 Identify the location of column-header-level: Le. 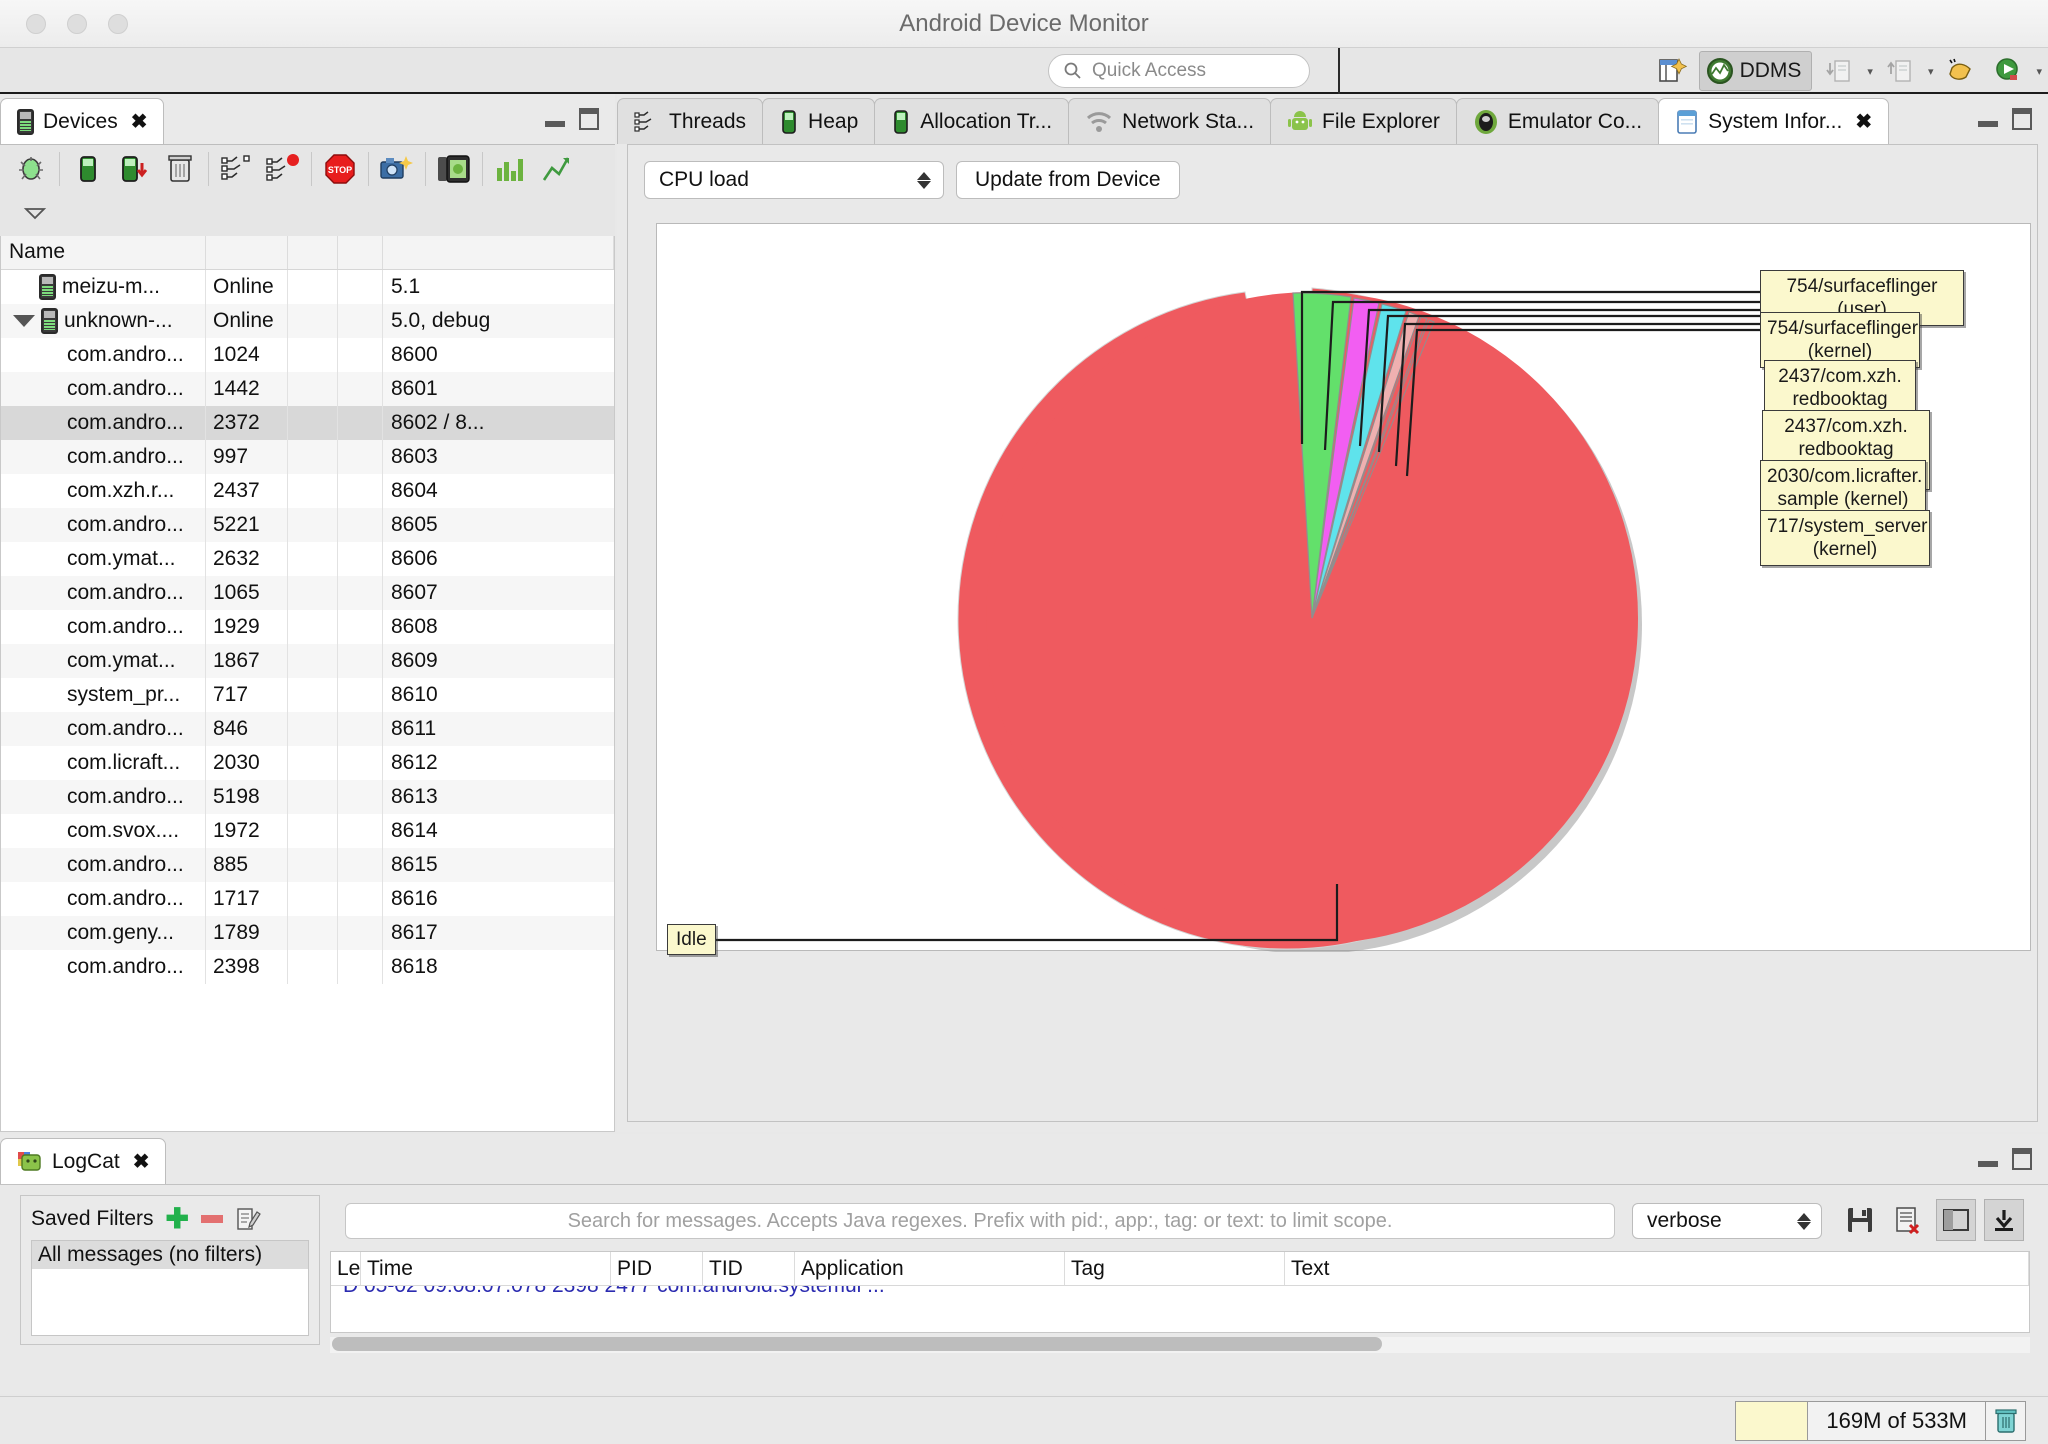
(346, 1268).